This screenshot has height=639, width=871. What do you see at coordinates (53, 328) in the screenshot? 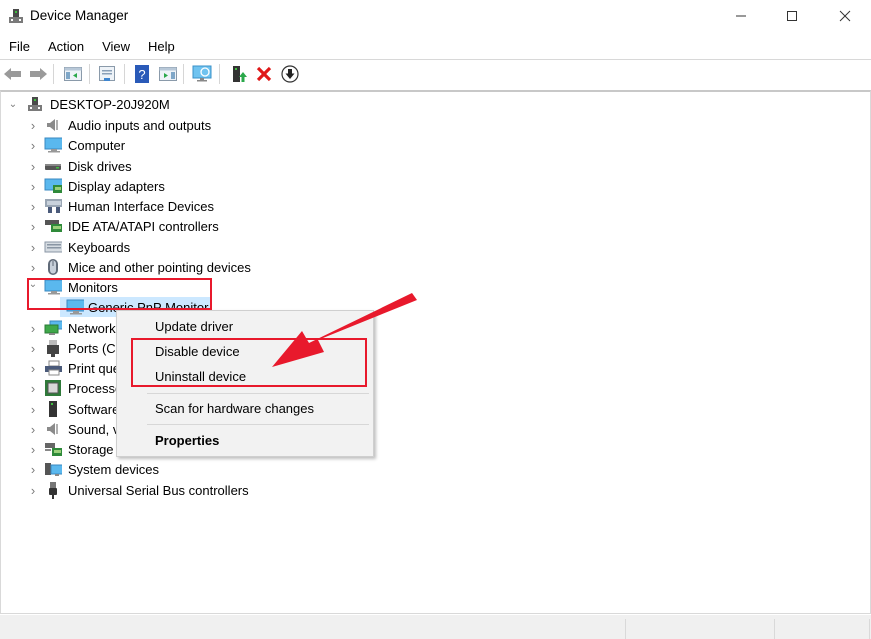
I see `network-icon` at bounding box center [53, 328].